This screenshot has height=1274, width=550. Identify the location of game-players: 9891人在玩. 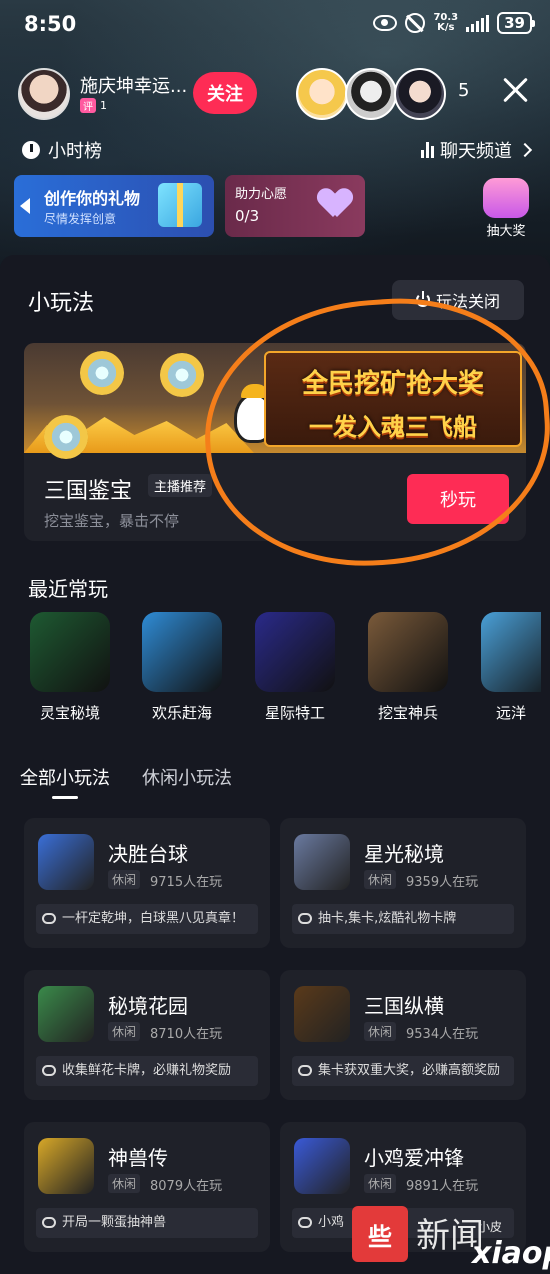
(442, 1186).